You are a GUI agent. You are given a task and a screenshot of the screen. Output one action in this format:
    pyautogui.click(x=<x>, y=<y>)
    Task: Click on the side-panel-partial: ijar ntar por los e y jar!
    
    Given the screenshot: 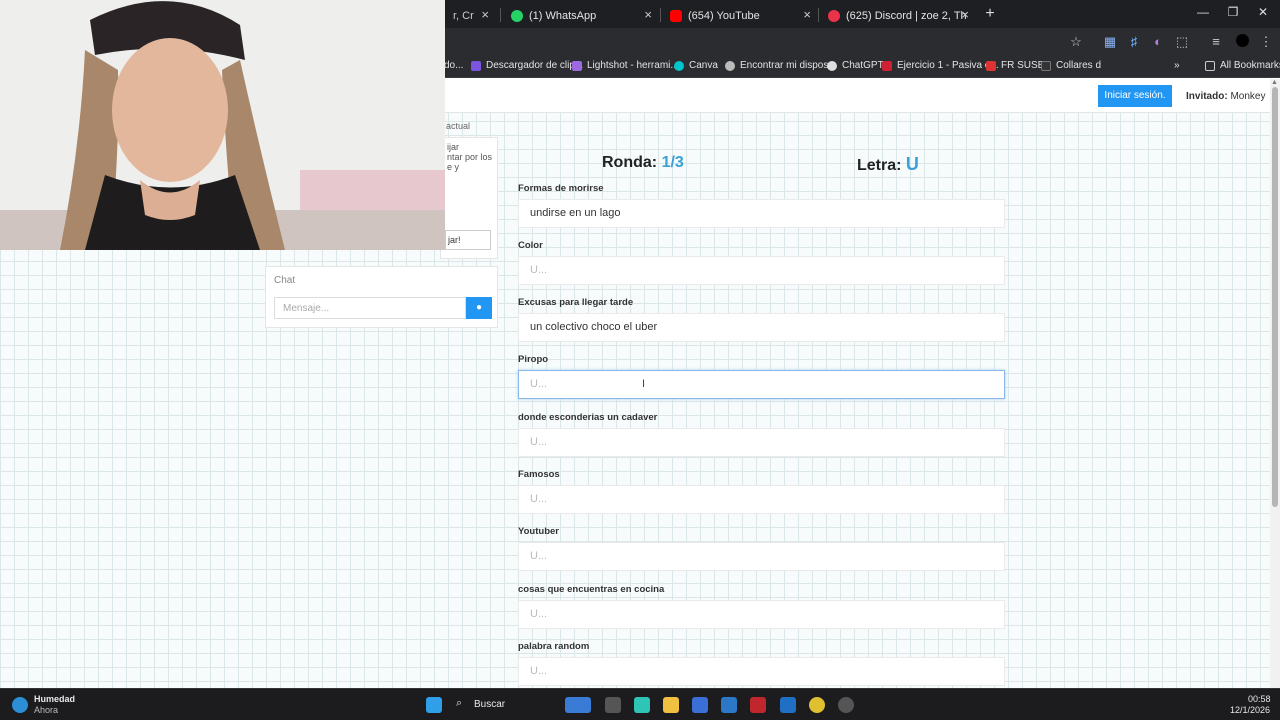 What is the action you would take?
    pyautogui.click(x=469, y=198)
    